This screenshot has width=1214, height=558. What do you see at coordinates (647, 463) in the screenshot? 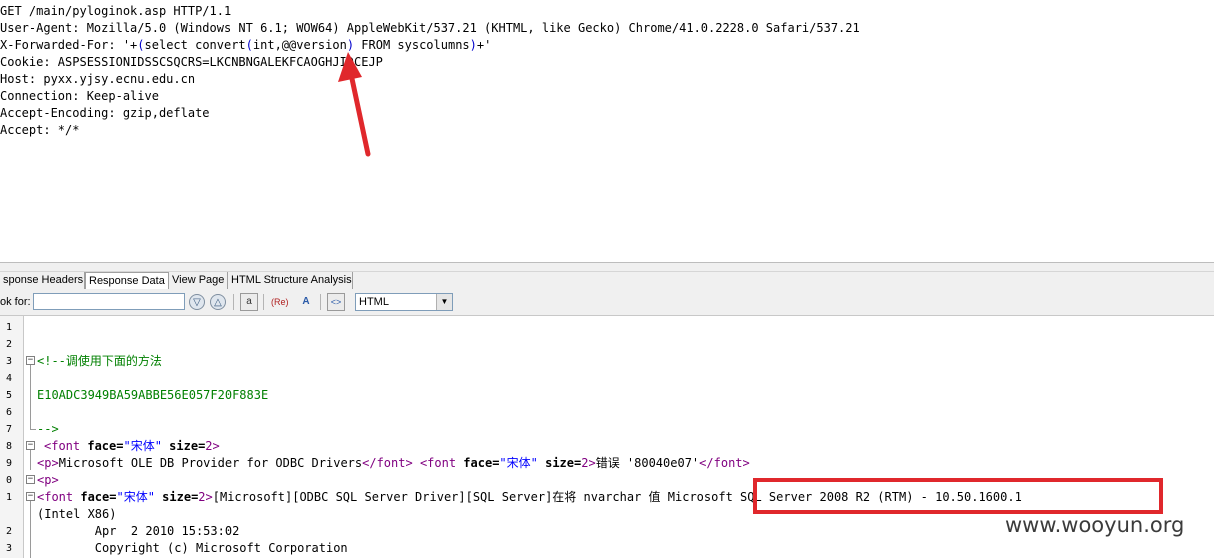
I see `text: 错误 '80040e07'` at bounding box center [647, 463].